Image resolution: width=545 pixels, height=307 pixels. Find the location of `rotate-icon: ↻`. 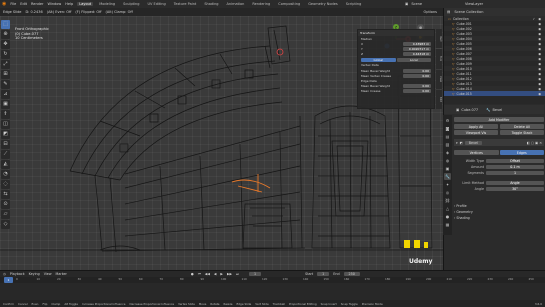

rotate-icon: ↻ is located at coordinates (5, 54).